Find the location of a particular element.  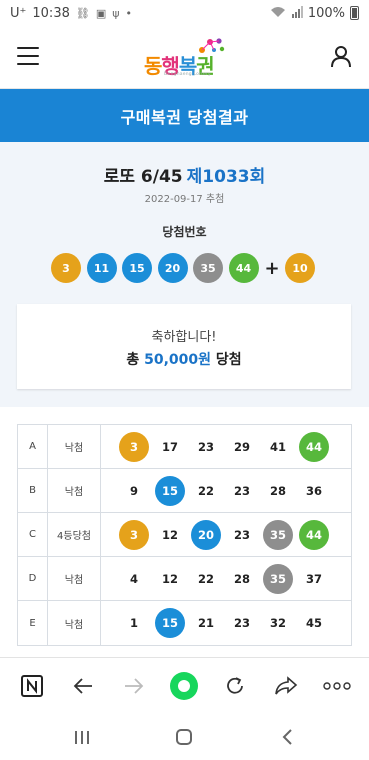

ticket-letter: E is located at coordinates (33, 623).